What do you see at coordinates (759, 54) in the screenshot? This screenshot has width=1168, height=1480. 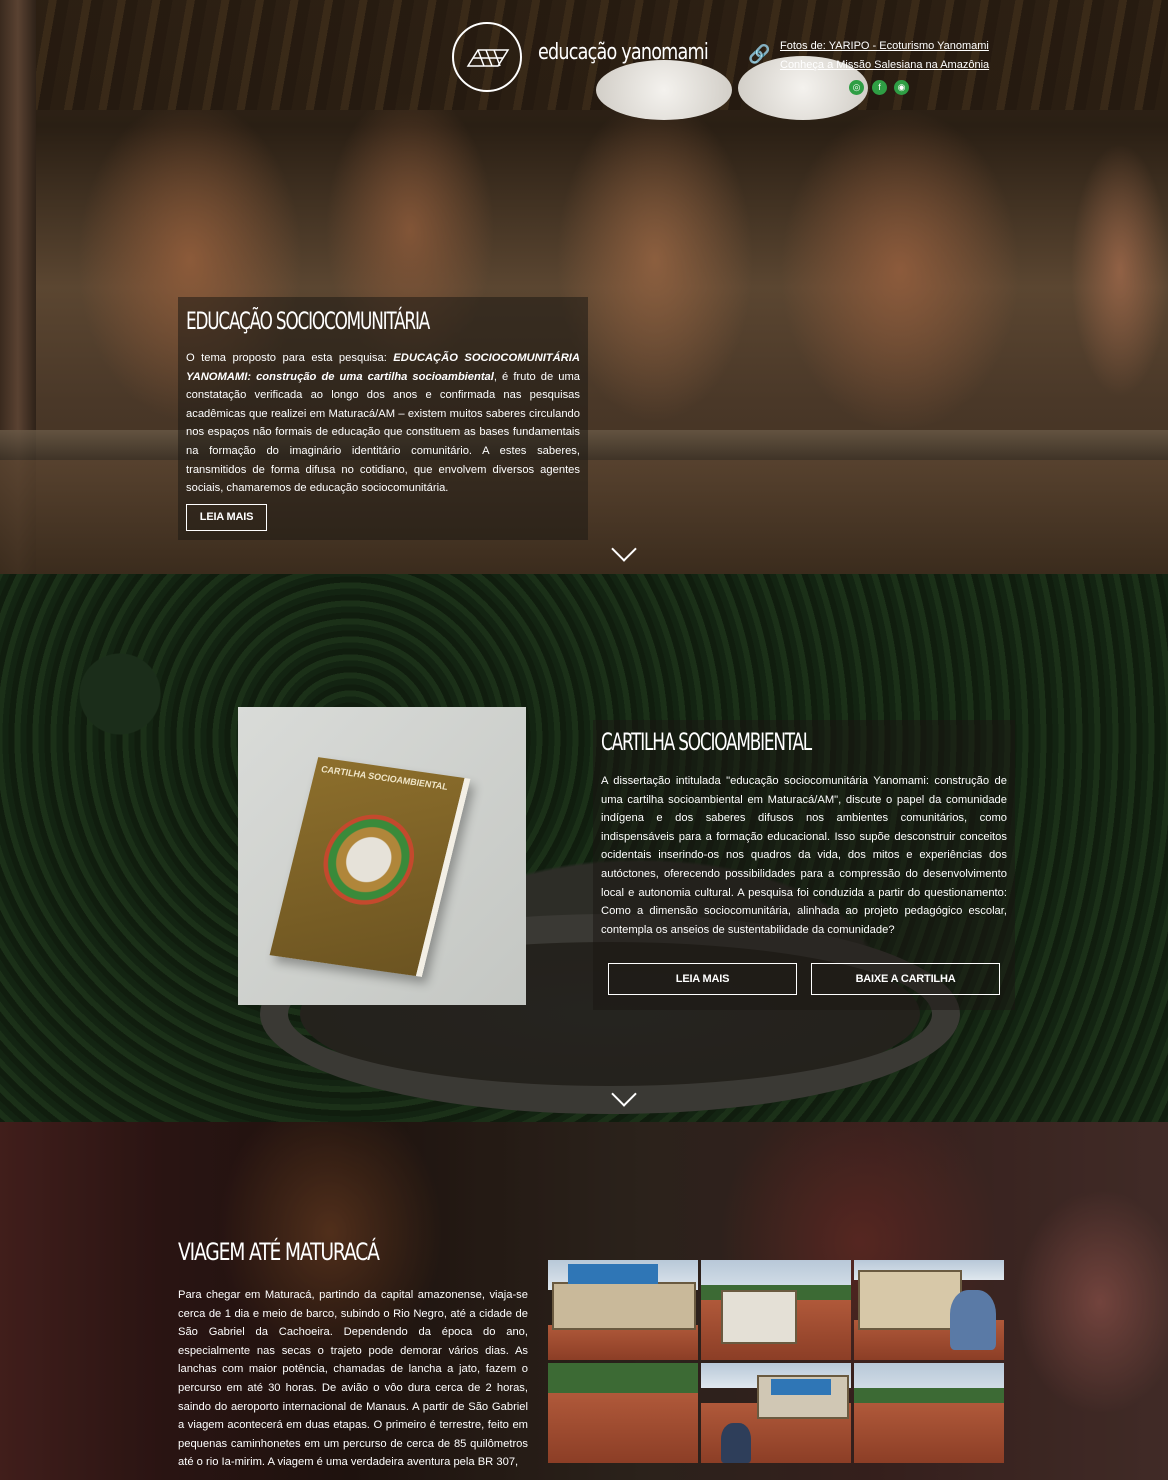 I see `link-icon: 🔗` at bounding box center [759, 54].